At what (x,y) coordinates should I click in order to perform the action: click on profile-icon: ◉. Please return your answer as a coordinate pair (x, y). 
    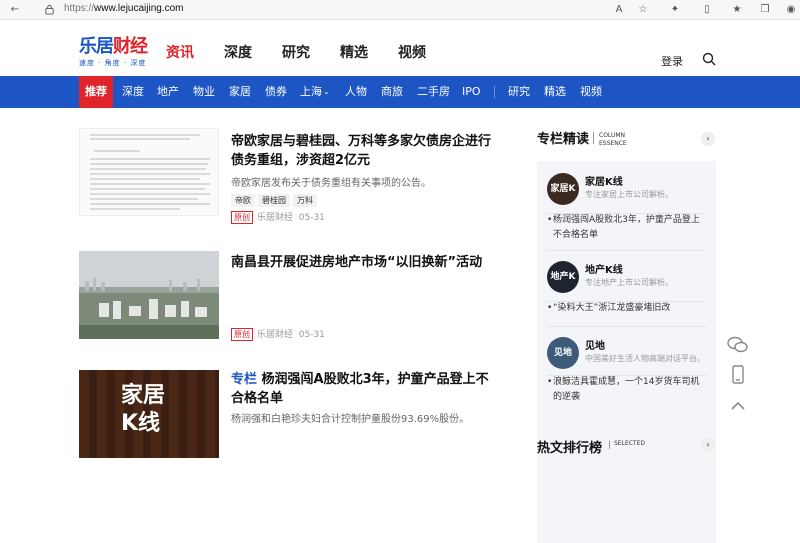
    Looking at the image, I should click on (791, 10).